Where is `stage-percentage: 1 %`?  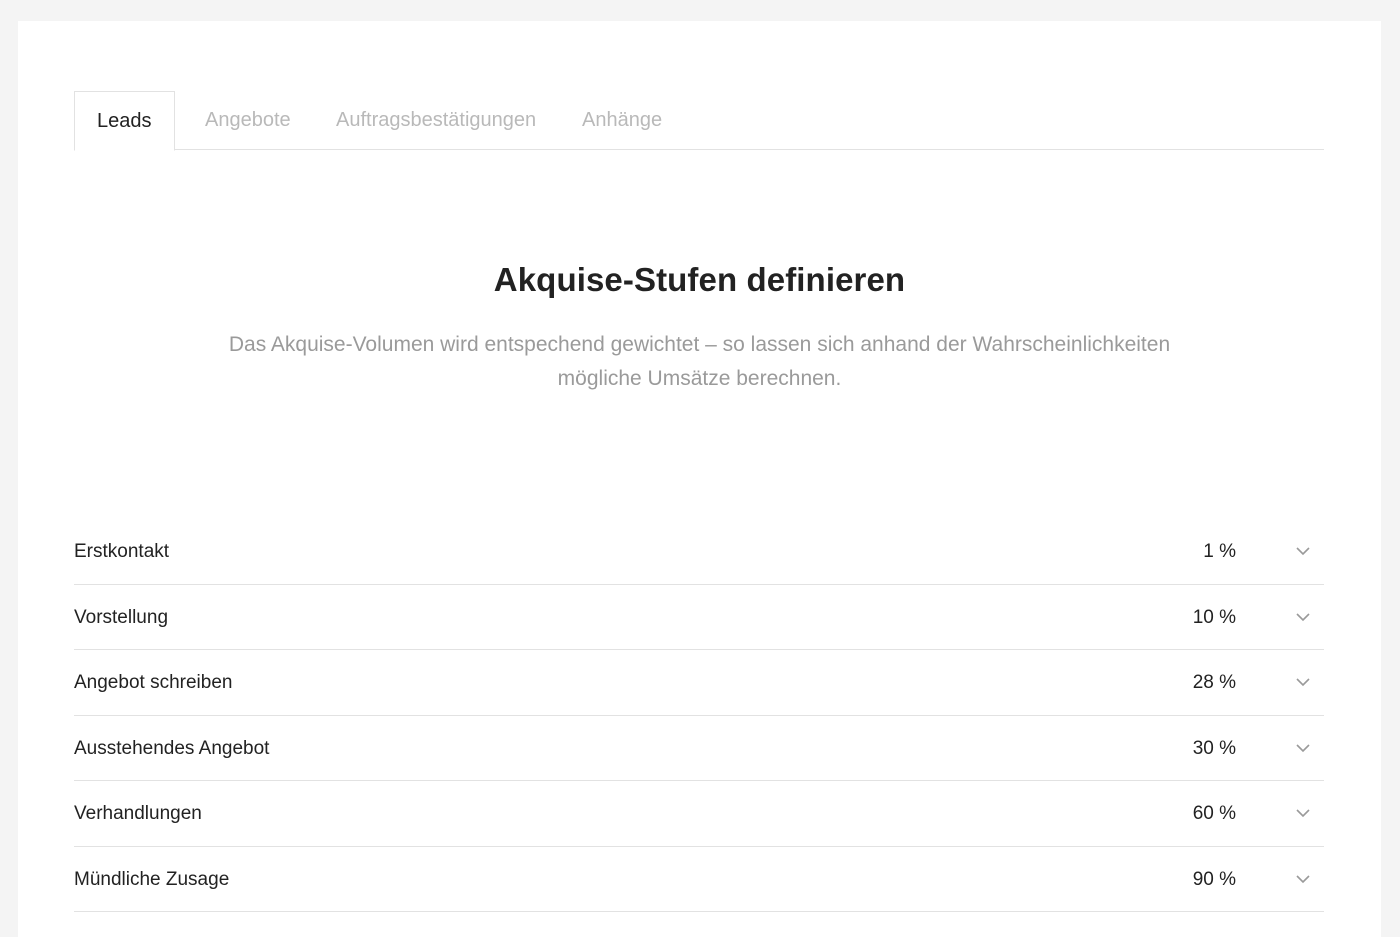
stage-percentage: 1 % is located at coordinates (1219, 551).